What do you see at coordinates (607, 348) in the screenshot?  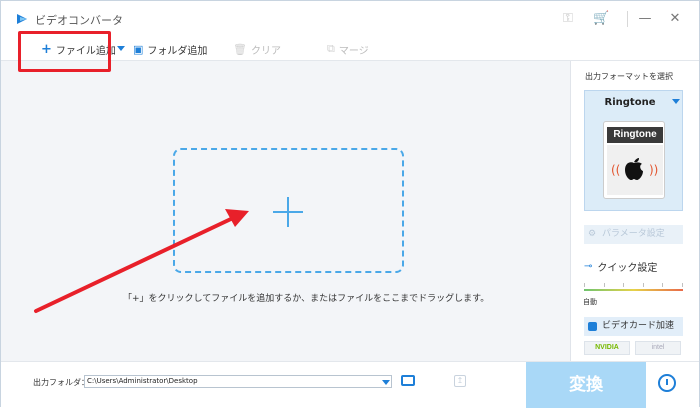 I see `nvidia-badge: NVIDIA` at bounding box center [607, 348].